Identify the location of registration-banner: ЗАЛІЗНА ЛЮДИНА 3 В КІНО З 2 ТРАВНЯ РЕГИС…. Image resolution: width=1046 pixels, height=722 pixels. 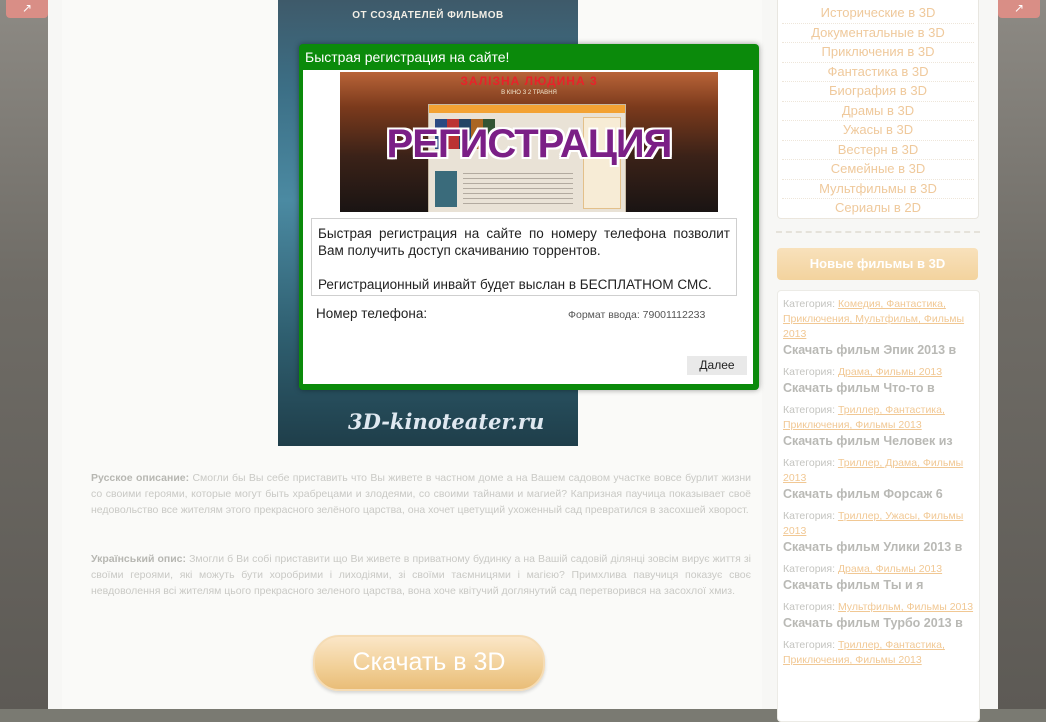
(529, 142).